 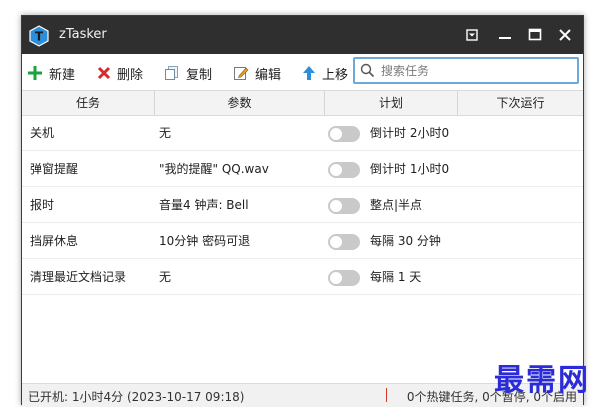 I want to click on edit-button-label: 编辑, so click(x=268, y=75).